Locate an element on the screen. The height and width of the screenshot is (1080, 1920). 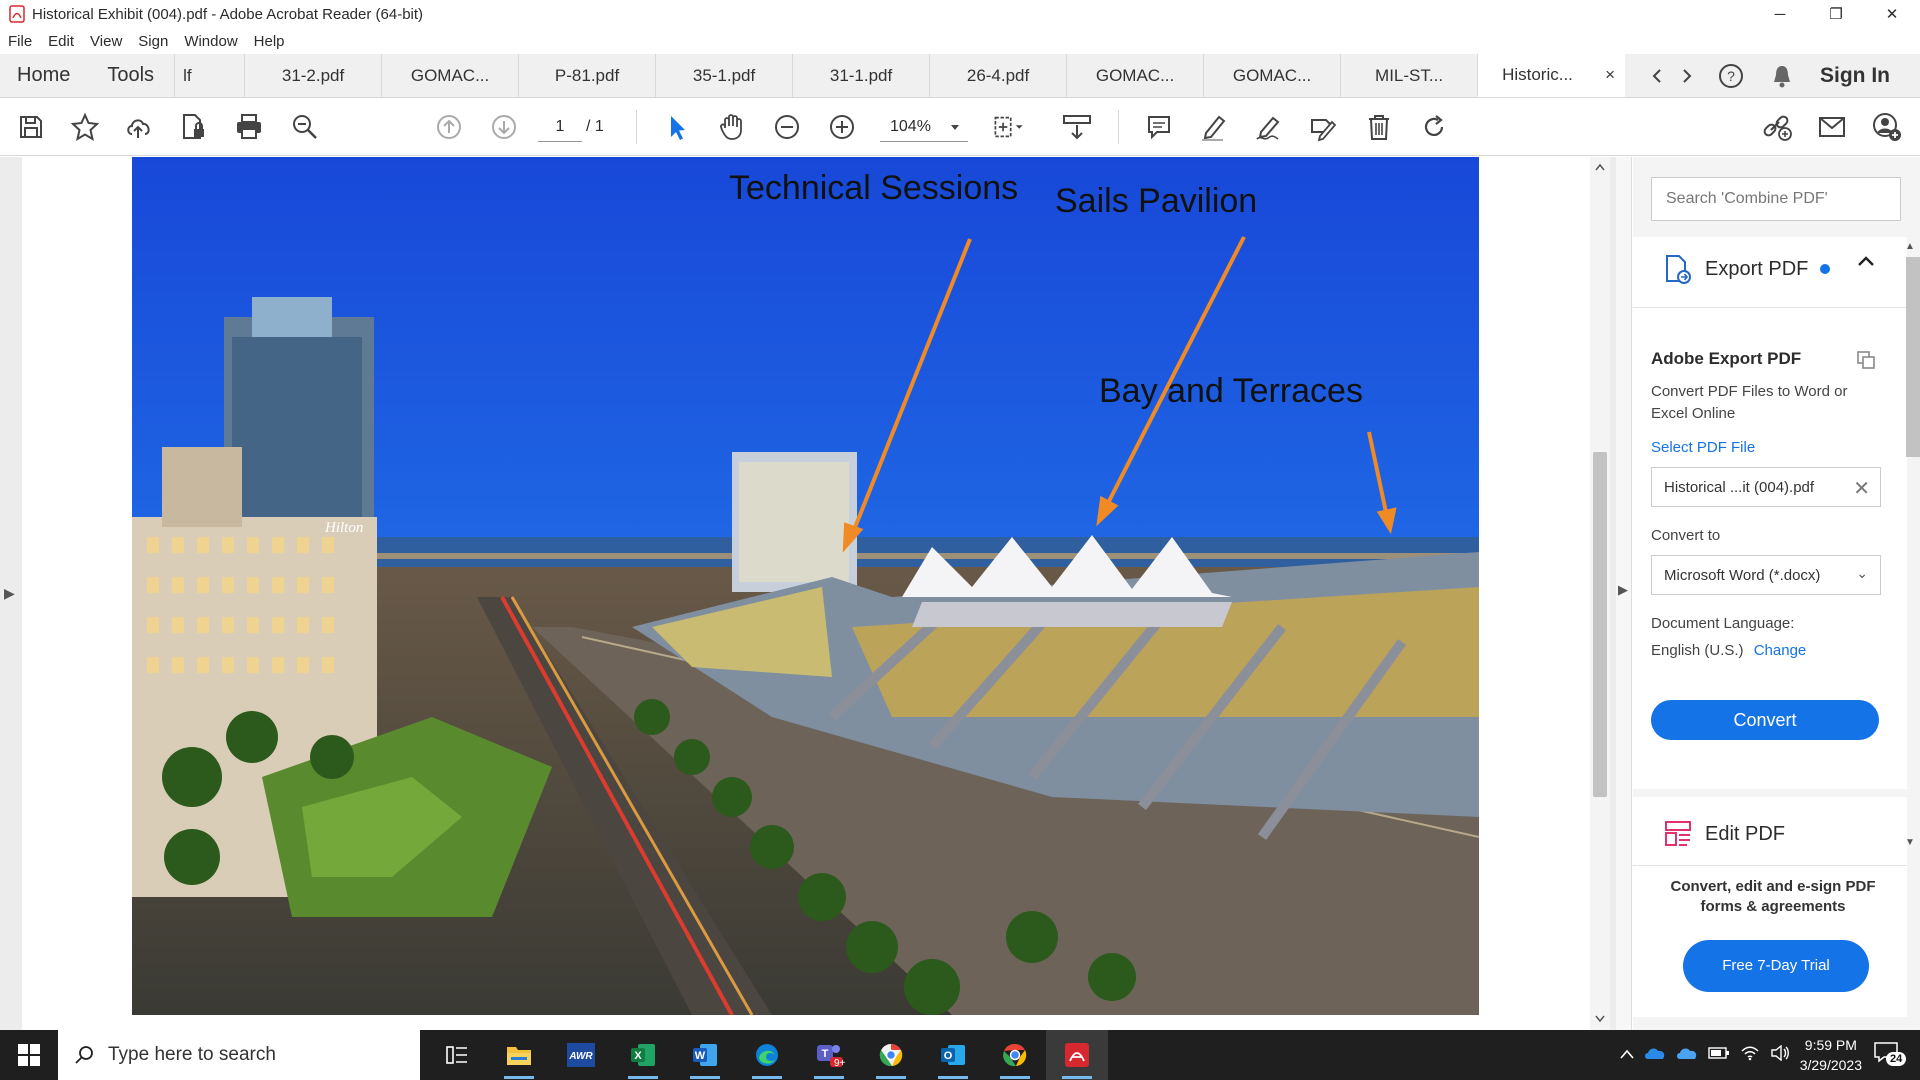
onedrive-business-icon is located at coordinates (1687, 1055).